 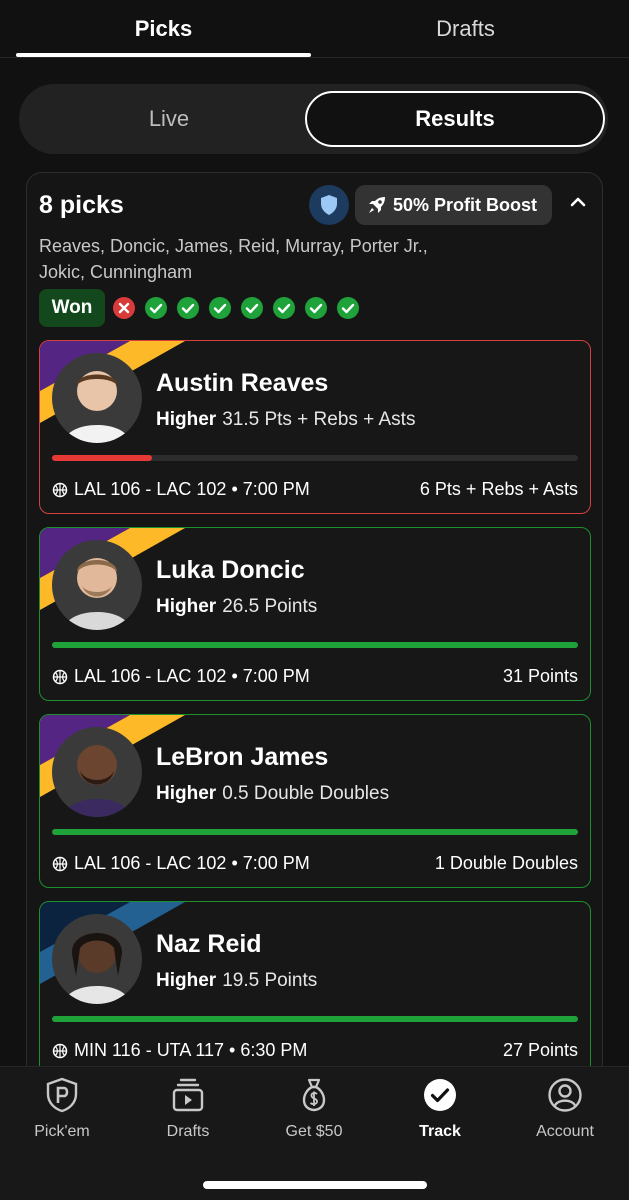 I want to click on pick-line: Higher 26.5 Points, so click(x=236, y=607).